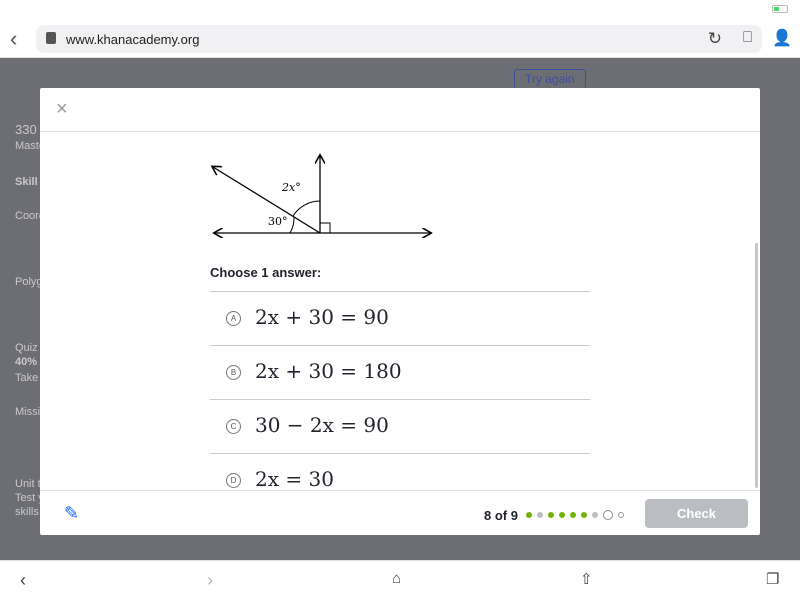 This screenshot has height=601, width=800. I want to click on choice-letter: B, so click(233, 372).